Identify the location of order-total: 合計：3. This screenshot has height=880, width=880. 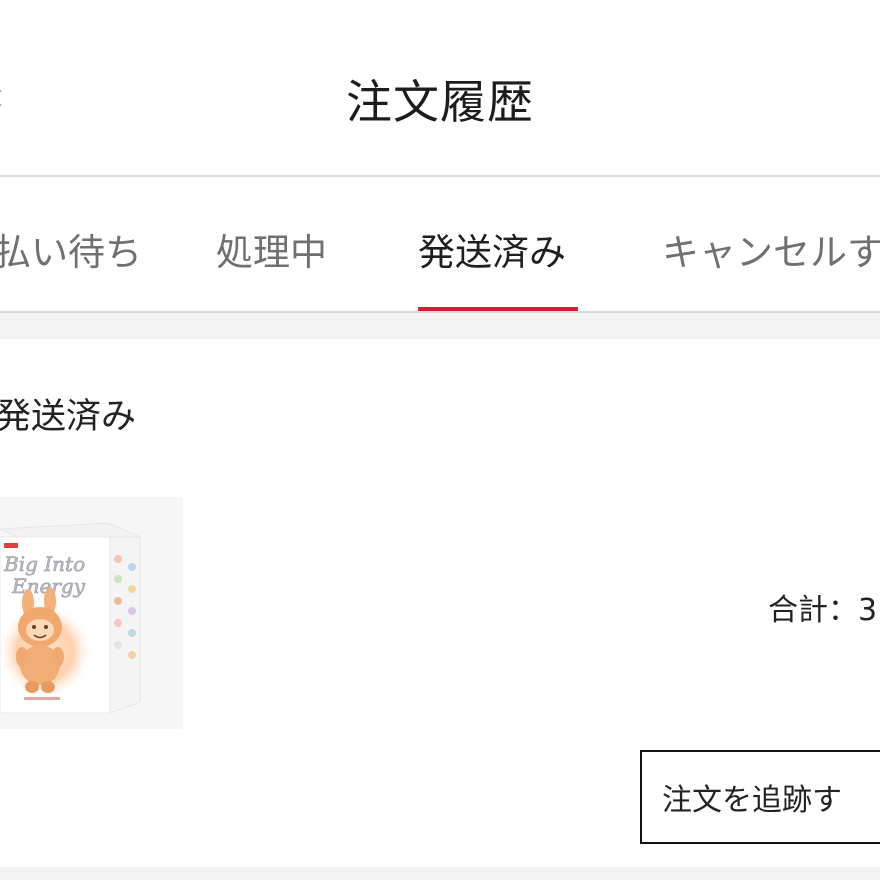
(823, 610).